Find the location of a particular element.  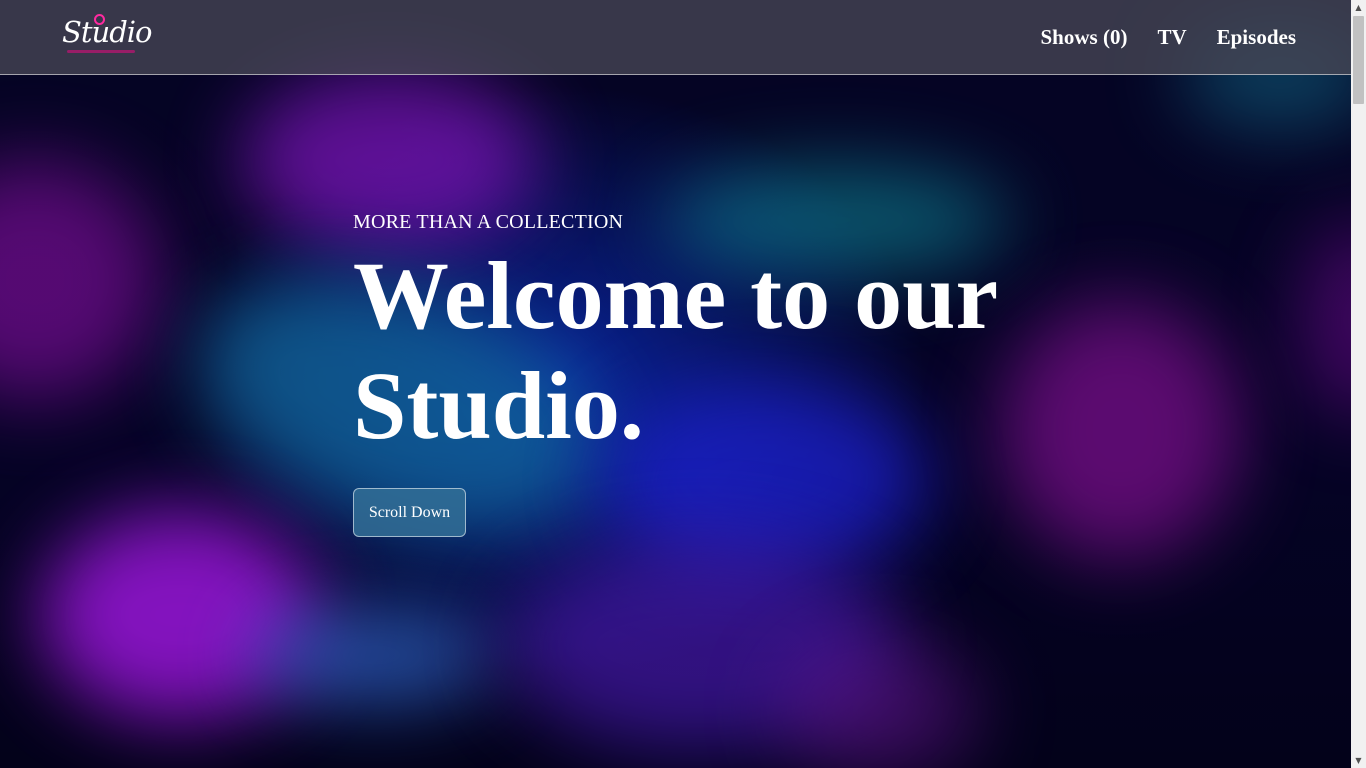

nav-link-tv: TV is located at coordinates (1171, 37).